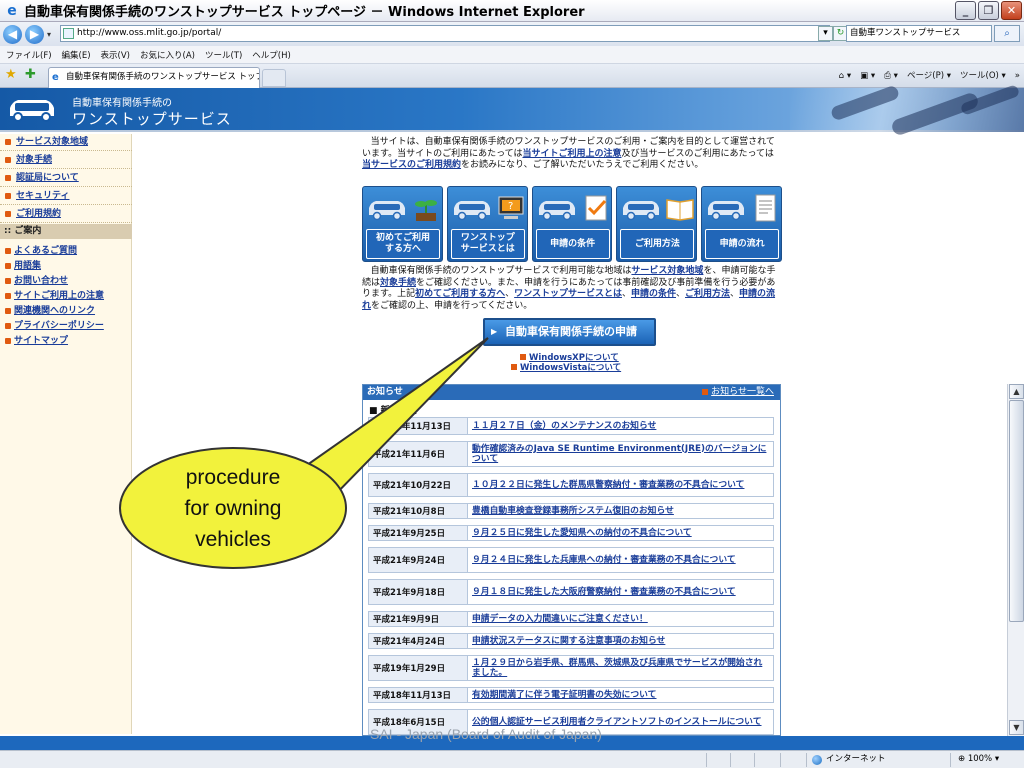 Image resolution: width=1024 pixels, height=768 pixels. What do you see at coordinates (223, 55) in the screenshot?
I see `menu-tools: ツール(T)` at bounding box center [223, 55].